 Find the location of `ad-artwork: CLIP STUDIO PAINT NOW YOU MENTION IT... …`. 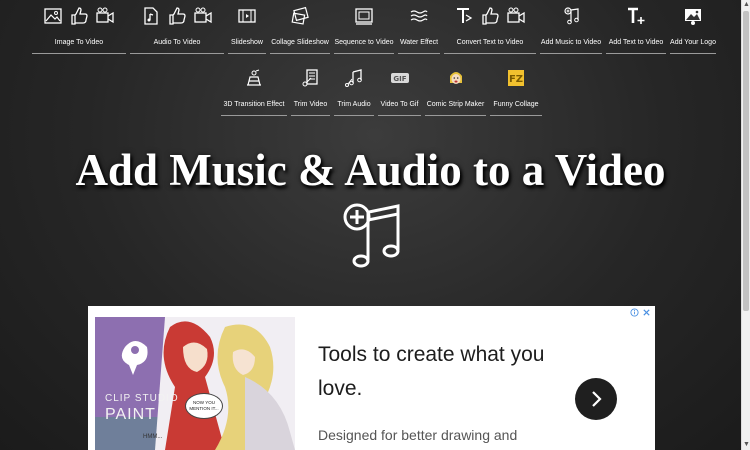

ad-artwork: CLIP STUDIO PAINT NOW YOU MENTION IT... … is located at coordinates (195, 383).